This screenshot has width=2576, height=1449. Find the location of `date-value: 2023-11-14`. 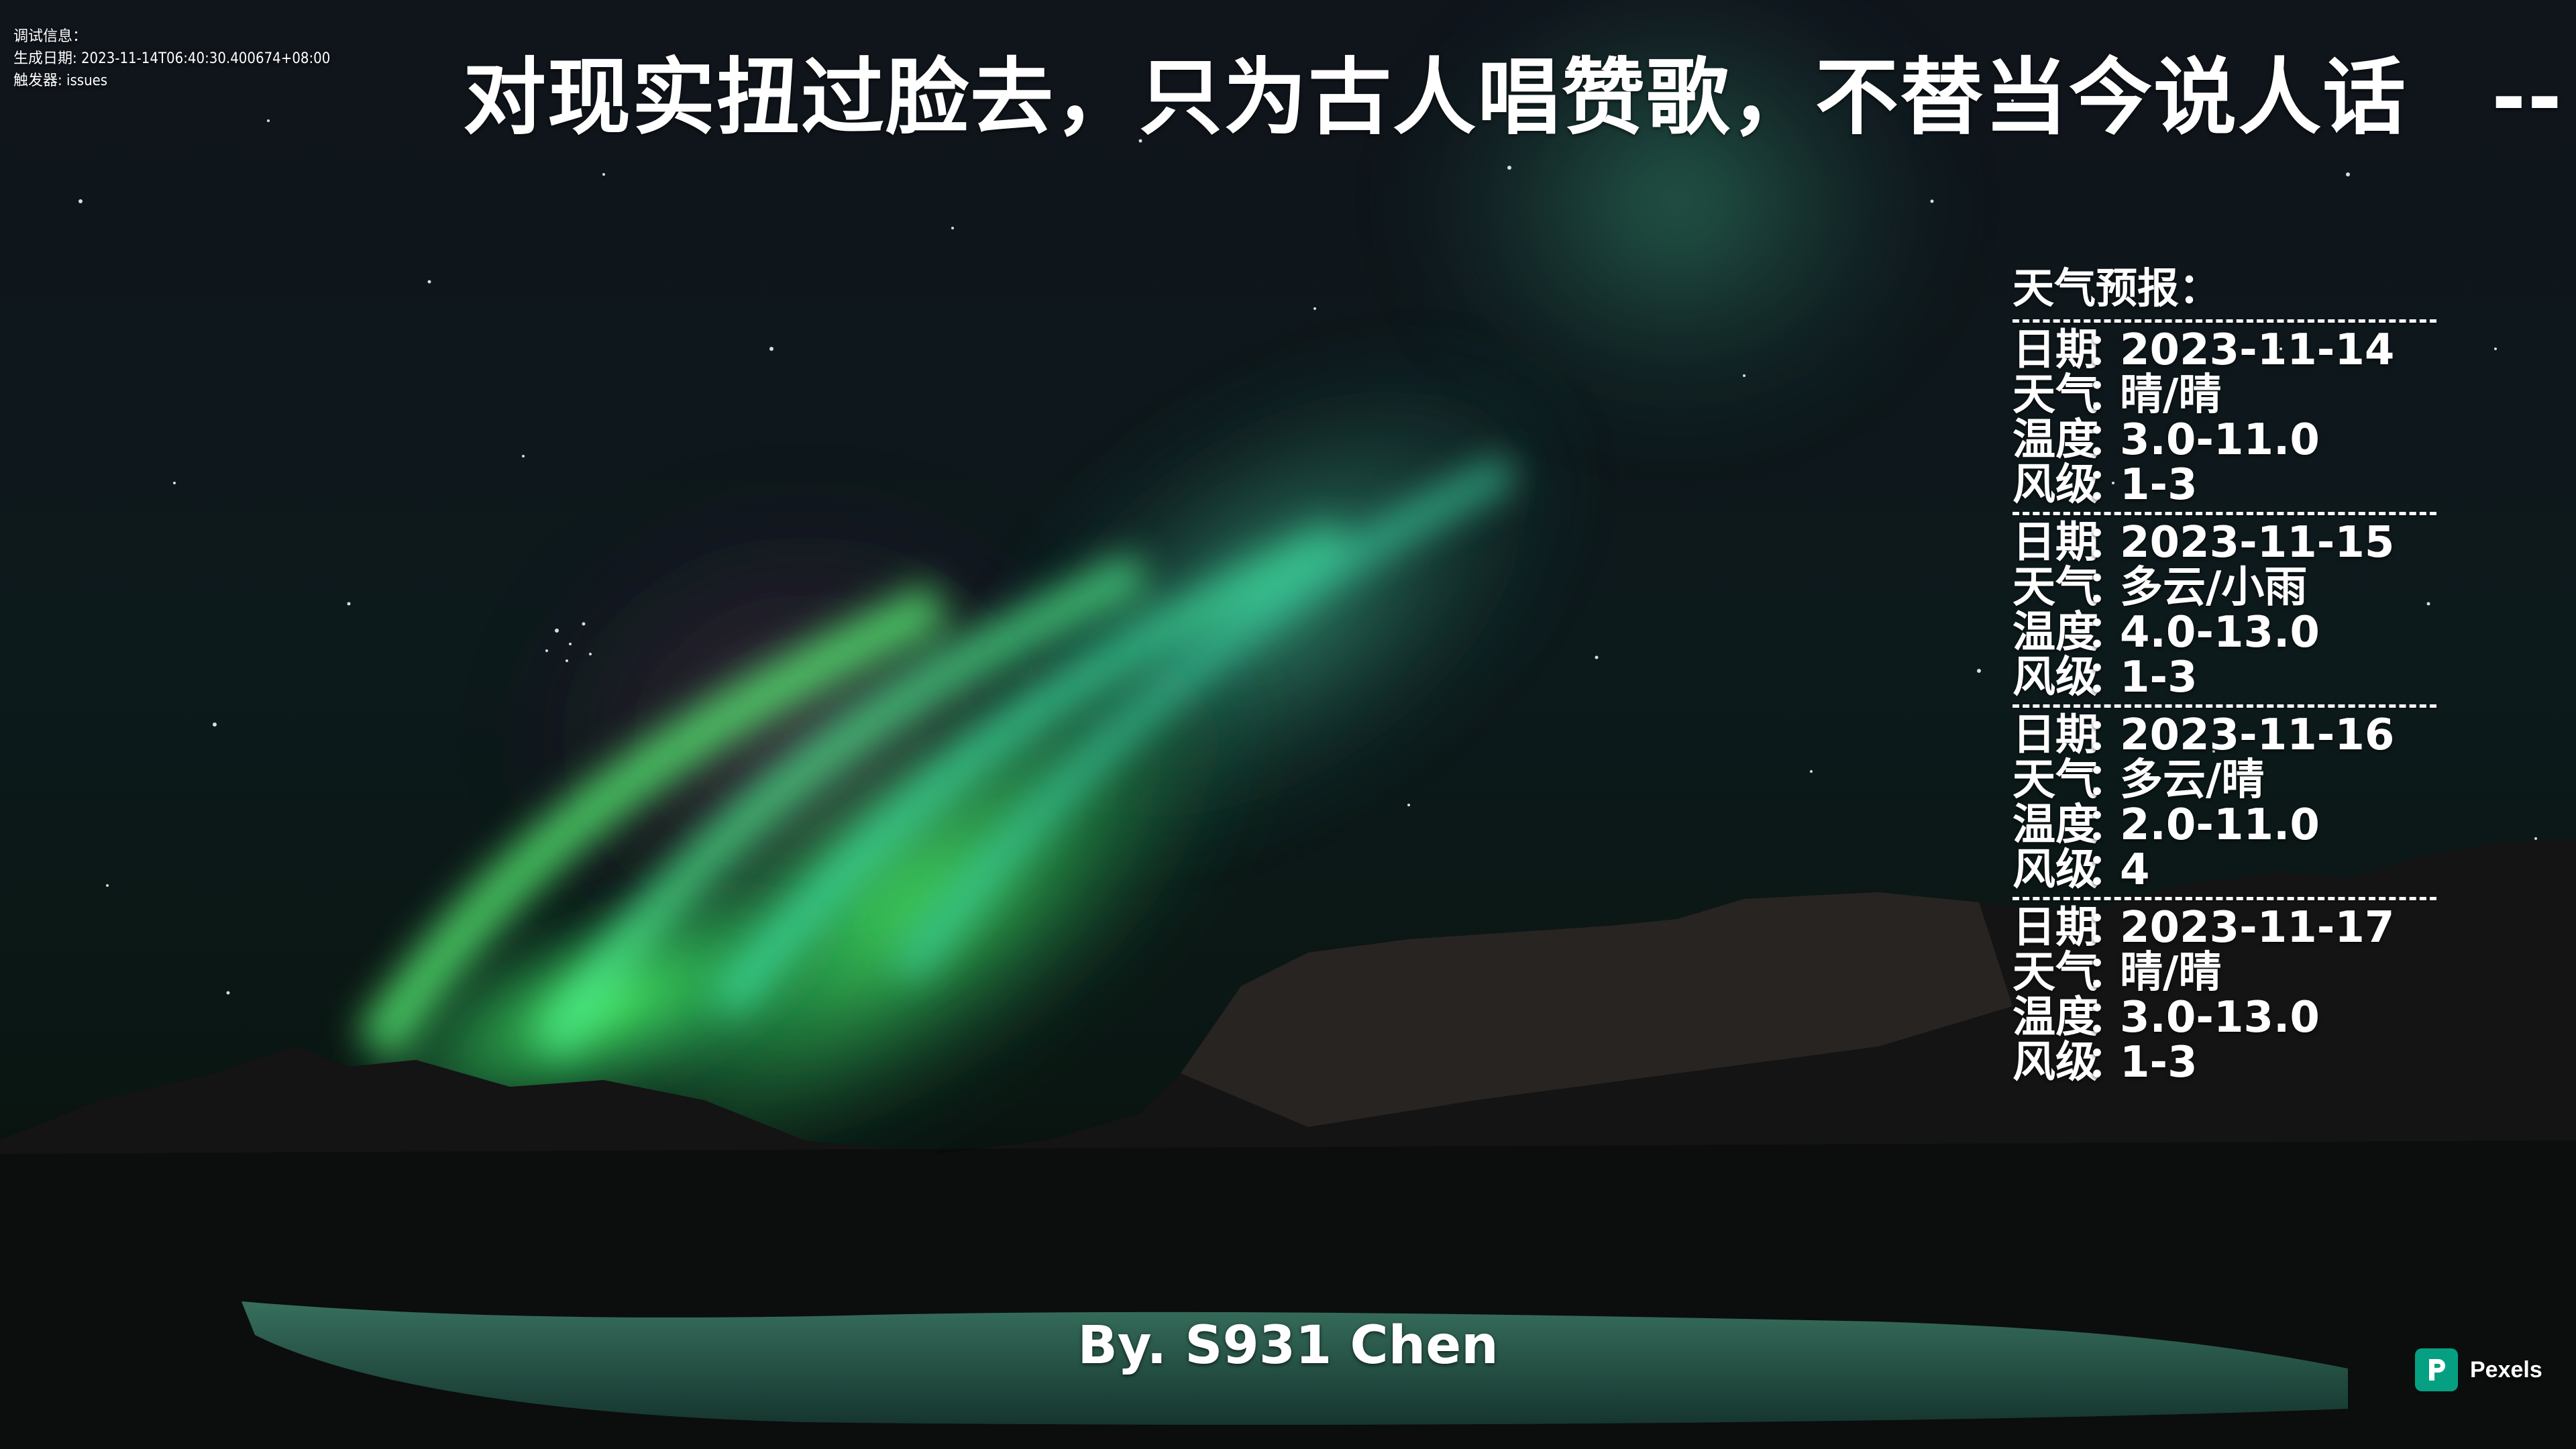

date-value: 2023-11-14 is located at coordinates (2257, 350).